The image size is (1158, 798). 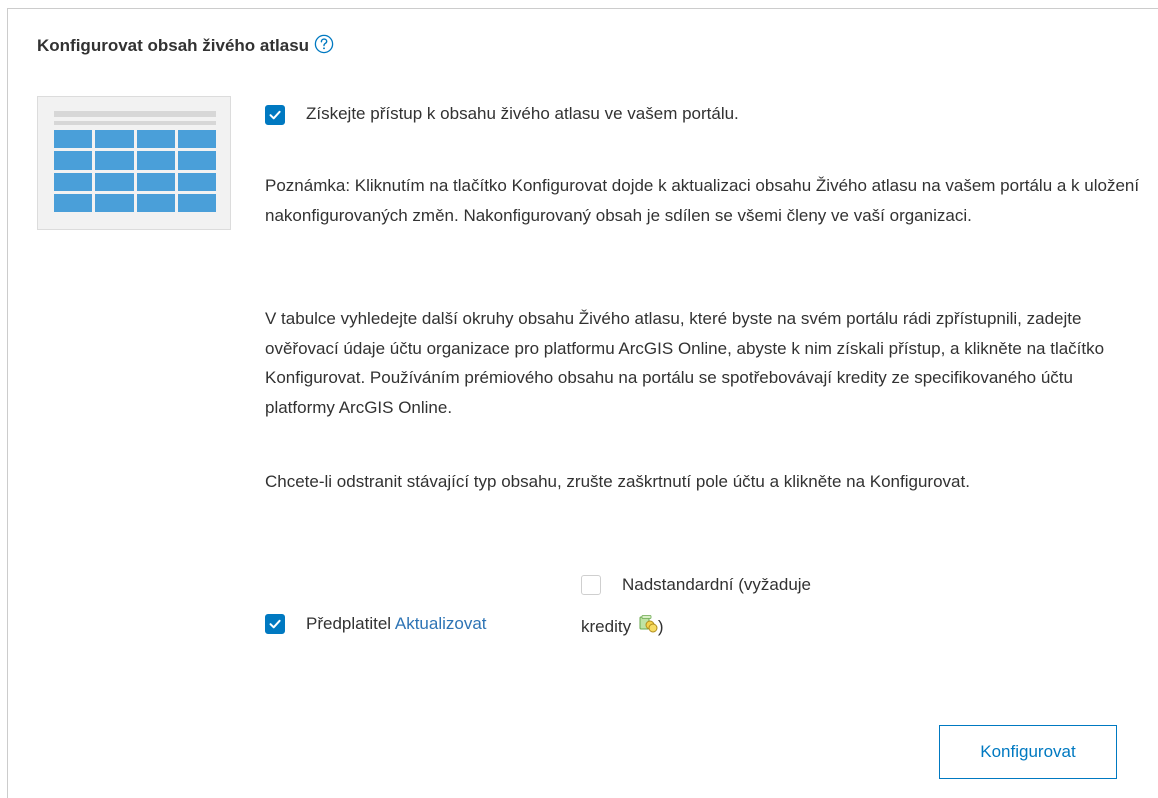 What do you see at coordinates (660, 626) in the screenshot?
I see `premium-label-suffix: )` at bounding box center [660, 626].